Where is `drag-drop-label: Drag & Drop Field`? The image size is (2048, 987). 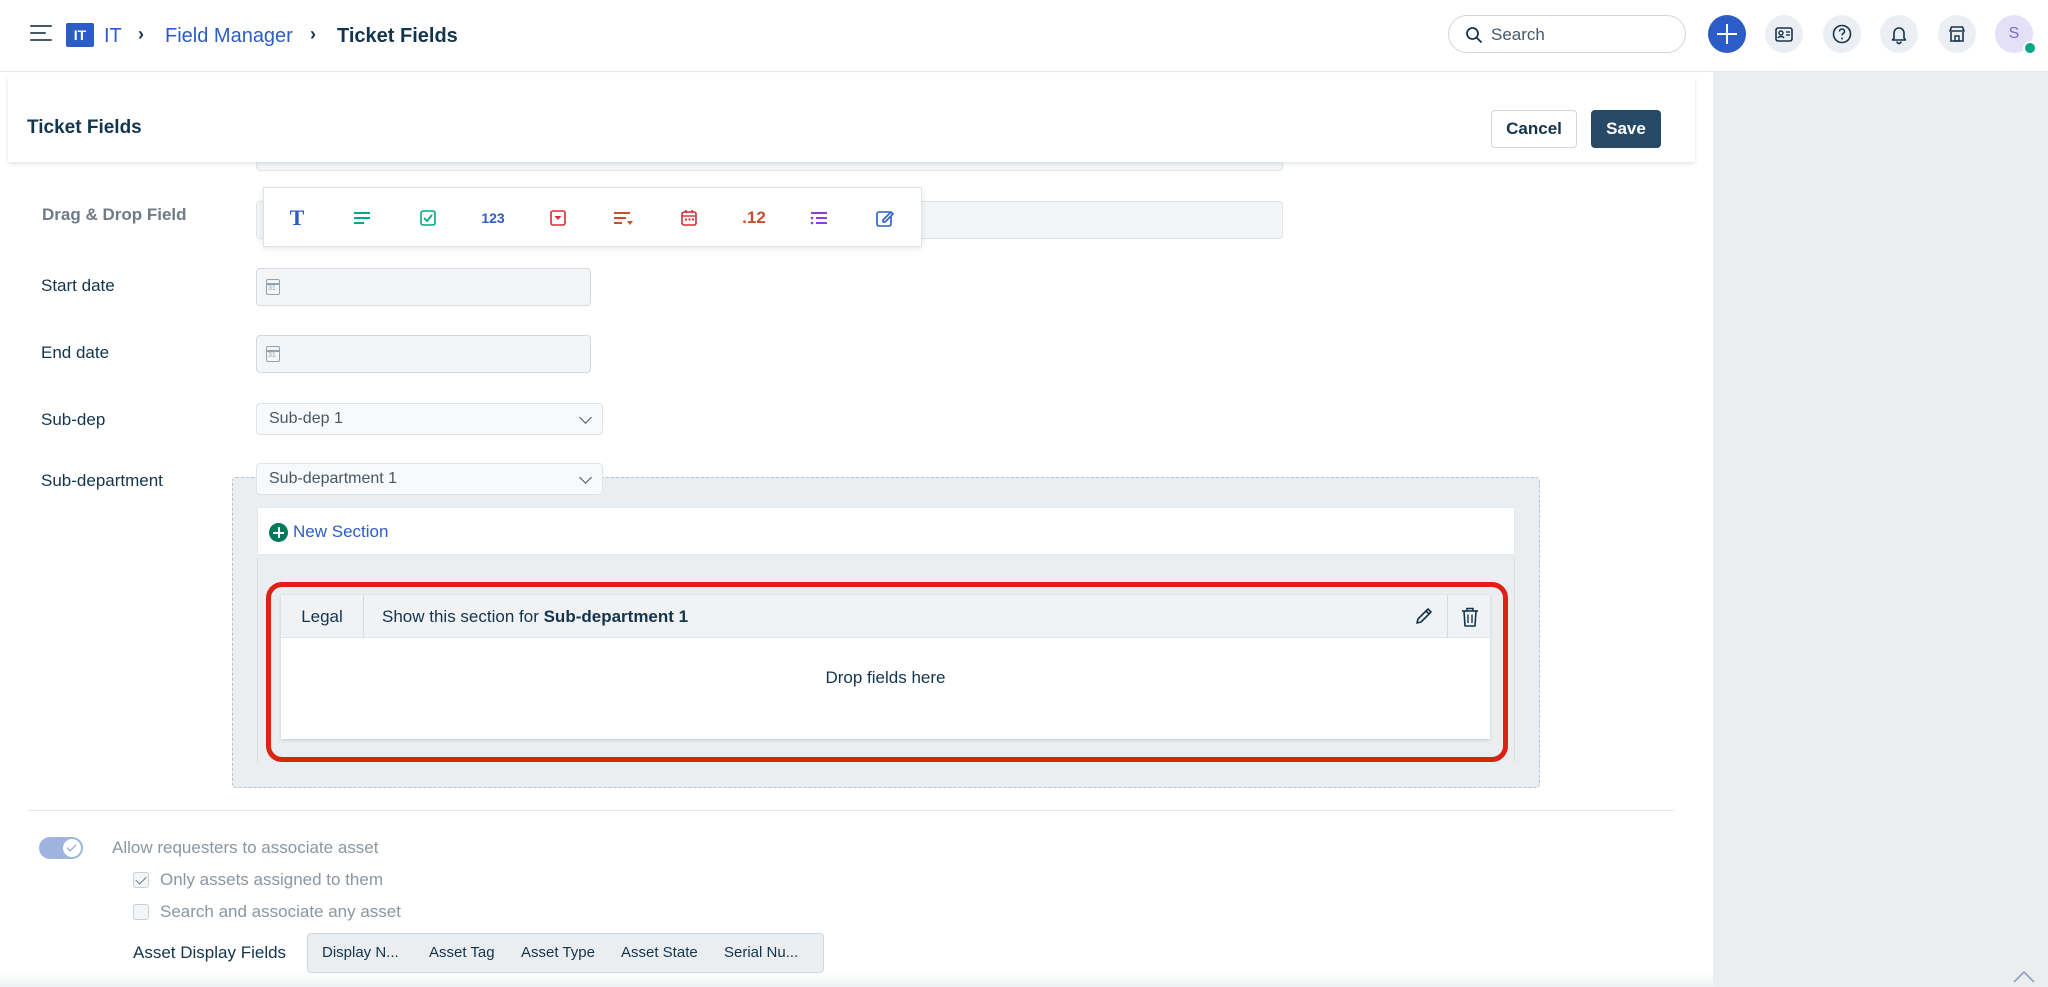 drag-drop-label: Drag & Drop Field is located at coordinates (114, 214).